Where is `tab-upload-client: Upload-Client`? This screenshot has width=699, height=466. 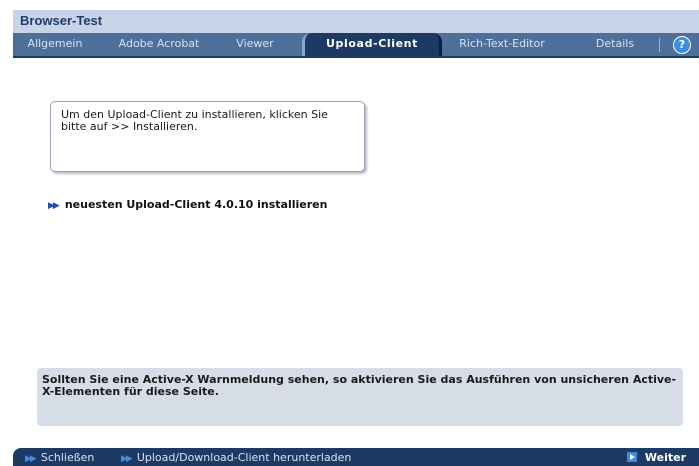 tab-upload-client: Upload-Client is located at coordinates (372, 44).